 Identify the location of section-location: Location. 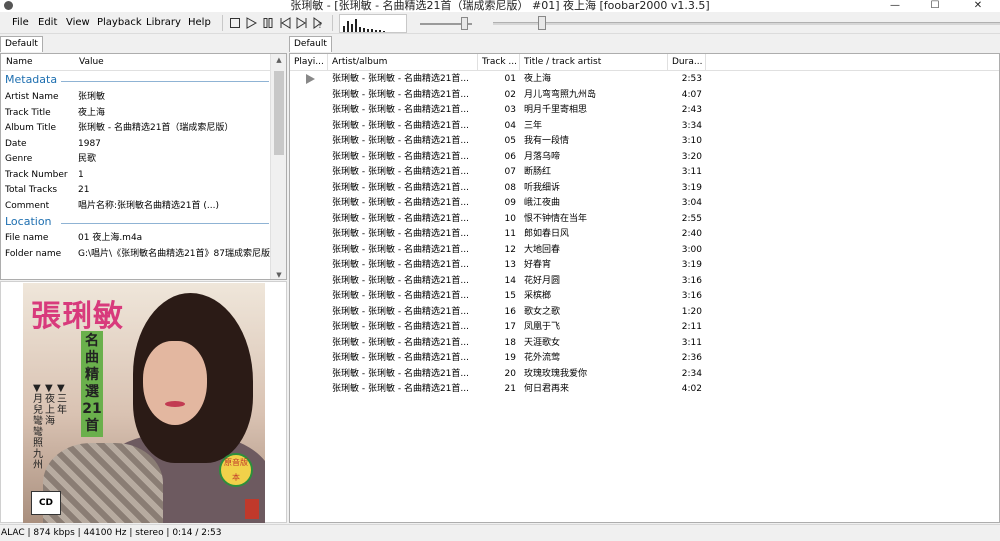
(28, 221).